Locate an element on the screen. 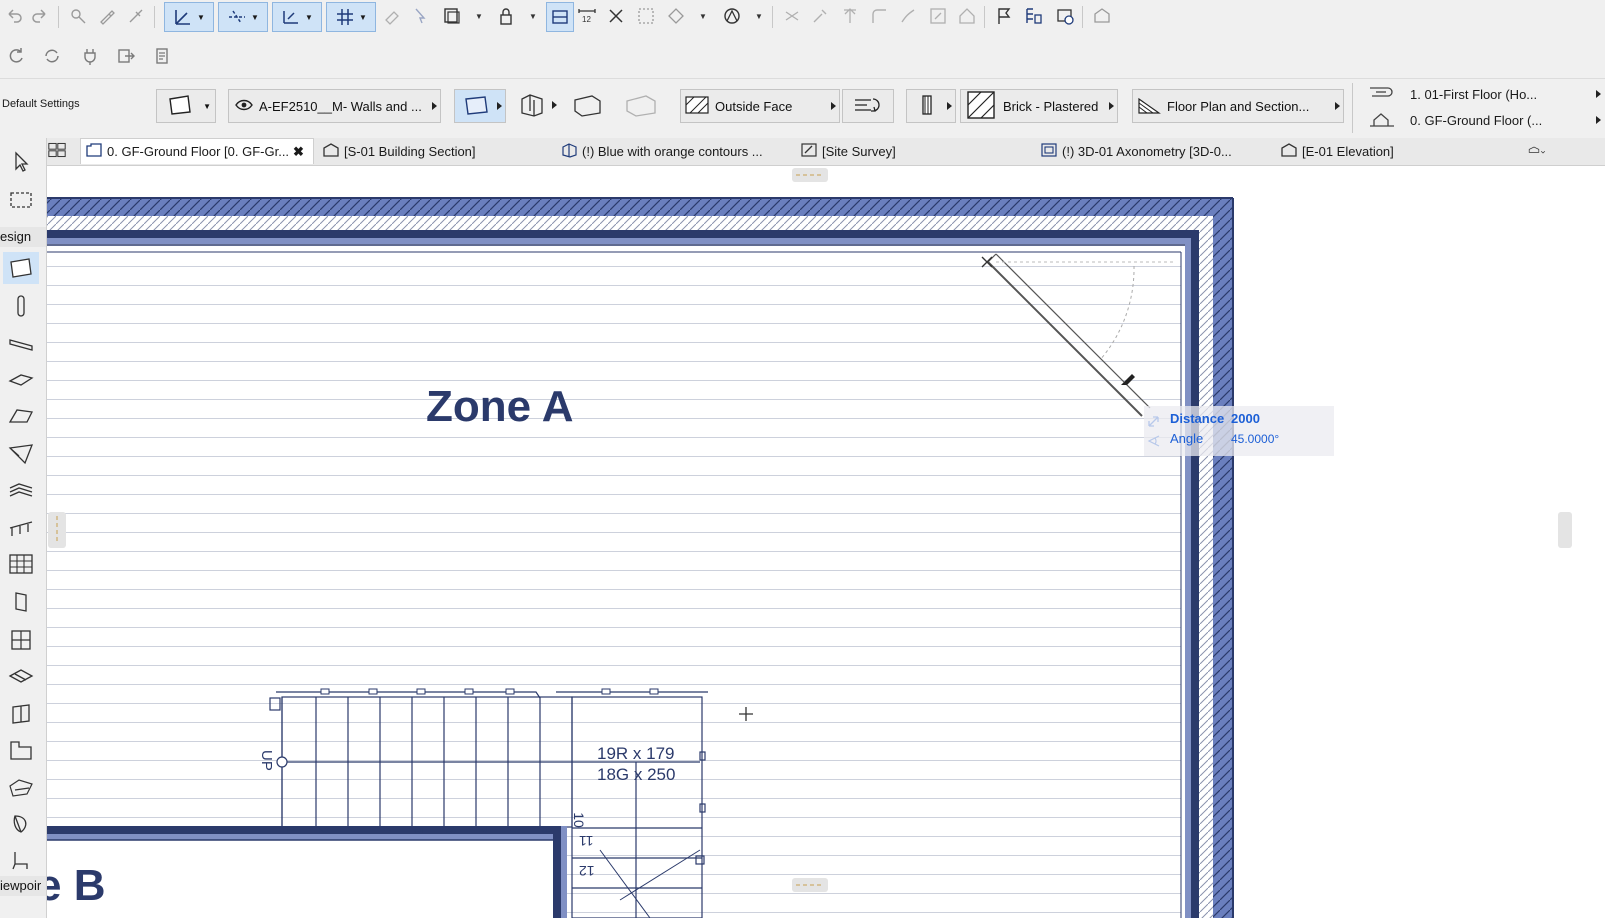 Image resolution: width=1605 pixels, height=918 pixels. relative-construction-icon: ▼ is located at coordinates (297, 17).